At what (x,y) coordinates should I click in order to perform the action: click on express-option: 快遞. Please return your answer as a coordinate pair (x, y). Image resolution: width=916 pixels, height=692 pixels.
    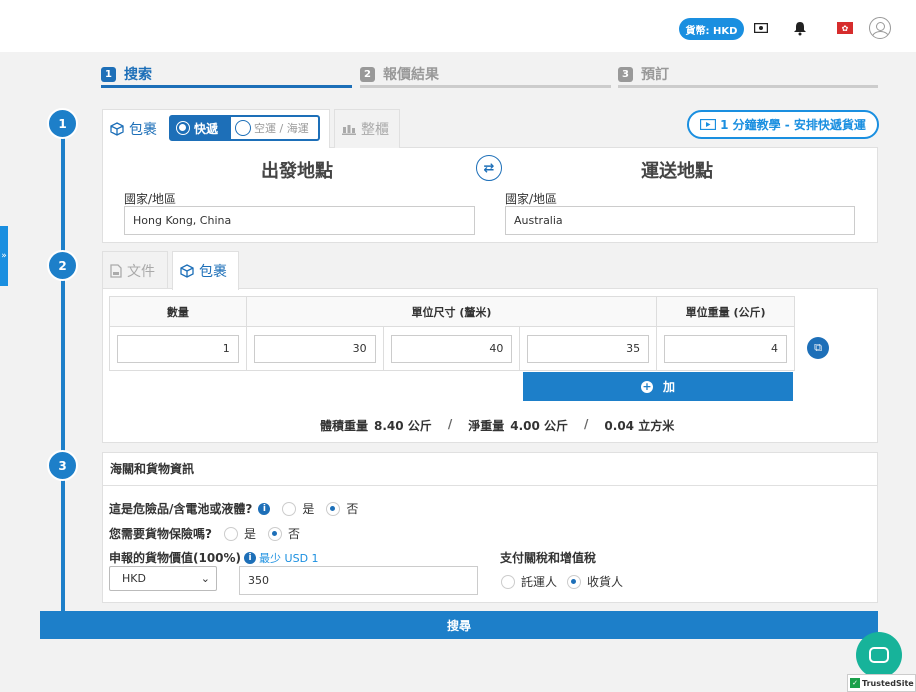
    Looking at the image, I should click on (201, 128).